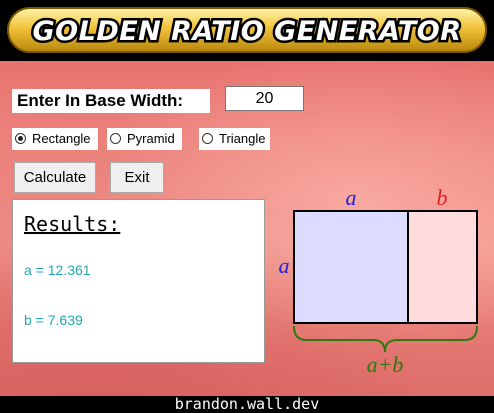 The height and width of the screenshot is (413, 494). What do you see at coordinates (57, 270) in the screenshot?
I see `result-a: a = 12.361` at bounding box center [57, 270].